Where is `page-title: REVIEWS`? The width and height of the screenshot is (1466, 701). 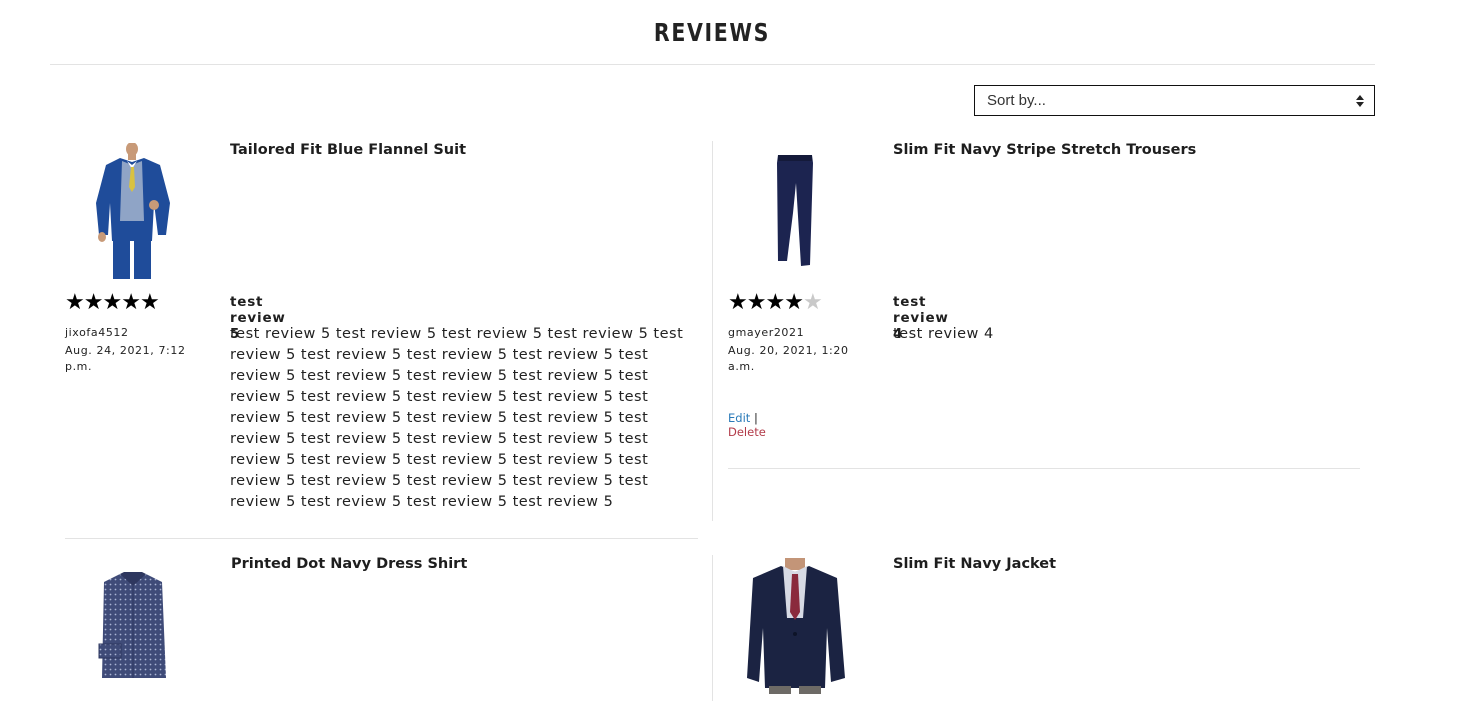
page-title: REVIEWS is located at coordinates (712, 32).